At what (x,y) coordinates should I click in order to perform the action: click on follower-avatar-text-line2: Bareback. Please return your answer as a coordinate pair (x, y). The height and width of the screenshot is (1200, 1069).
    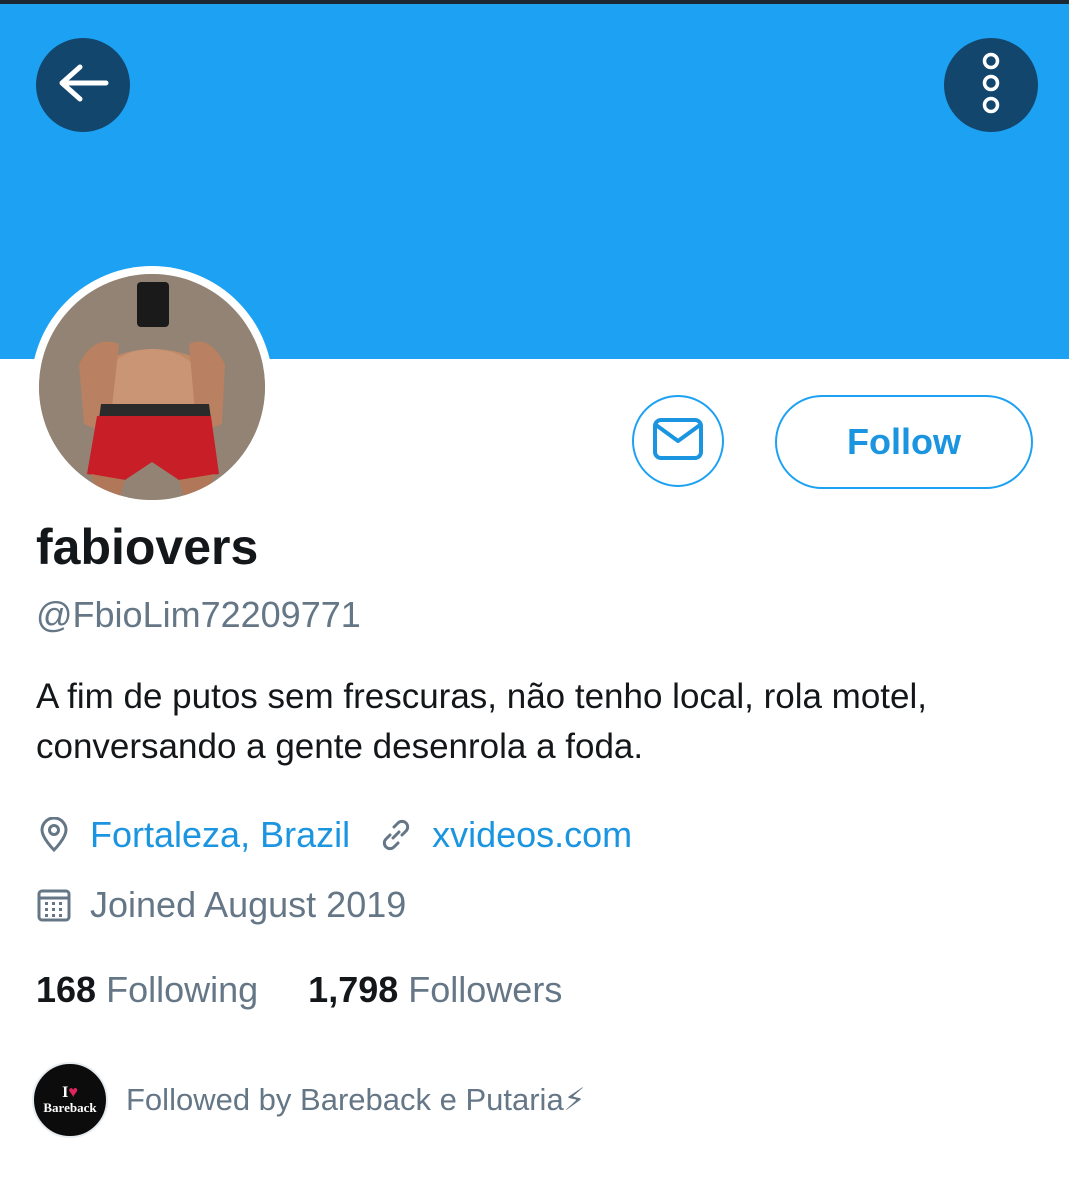
    Looking at the image, I should click on (70, 1107).